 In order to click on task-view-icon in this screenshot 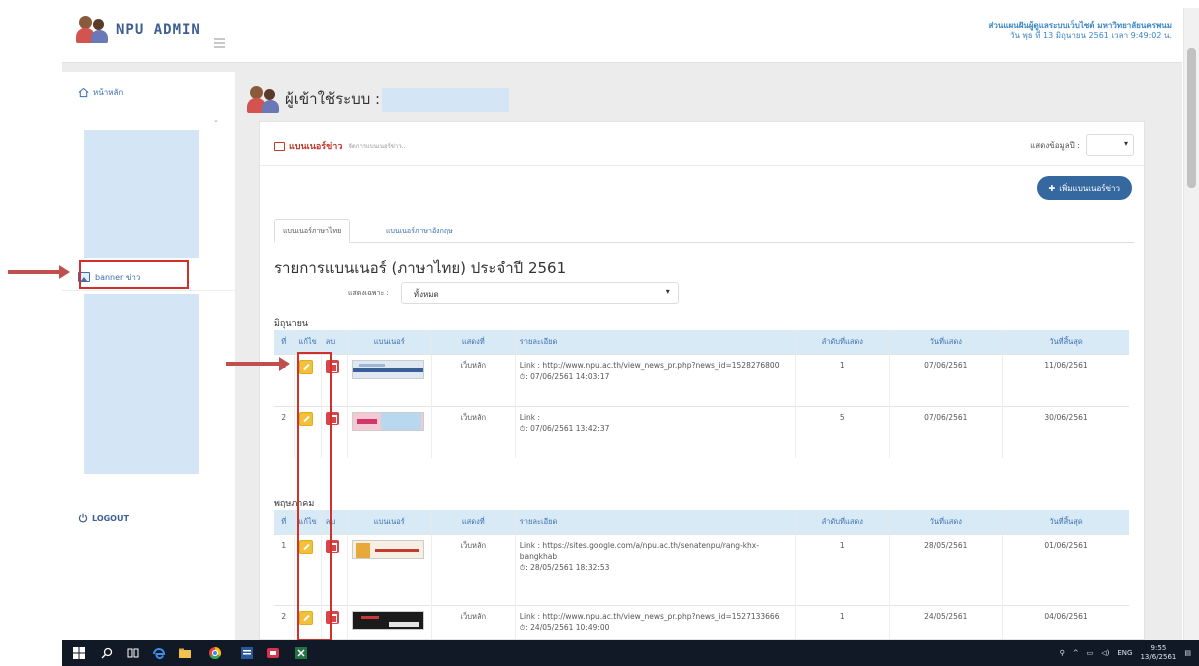, I will do `click(133, 653)`.